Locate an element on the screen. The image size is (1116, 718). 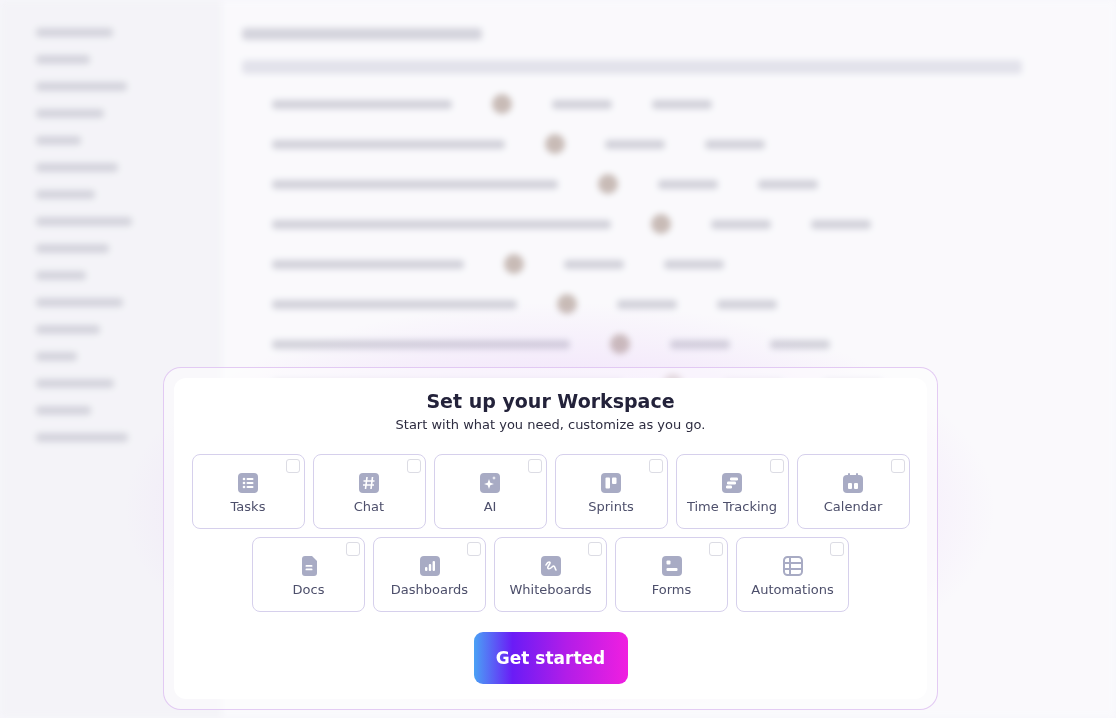
option-card: Sprints is located at coordinates (611, 491).